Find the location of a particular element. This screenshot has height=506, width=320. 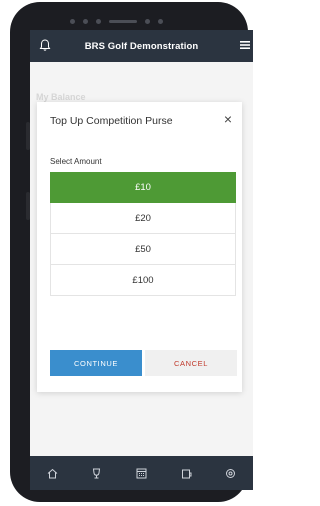

wallet-icon is located at coordinates (186, 473).